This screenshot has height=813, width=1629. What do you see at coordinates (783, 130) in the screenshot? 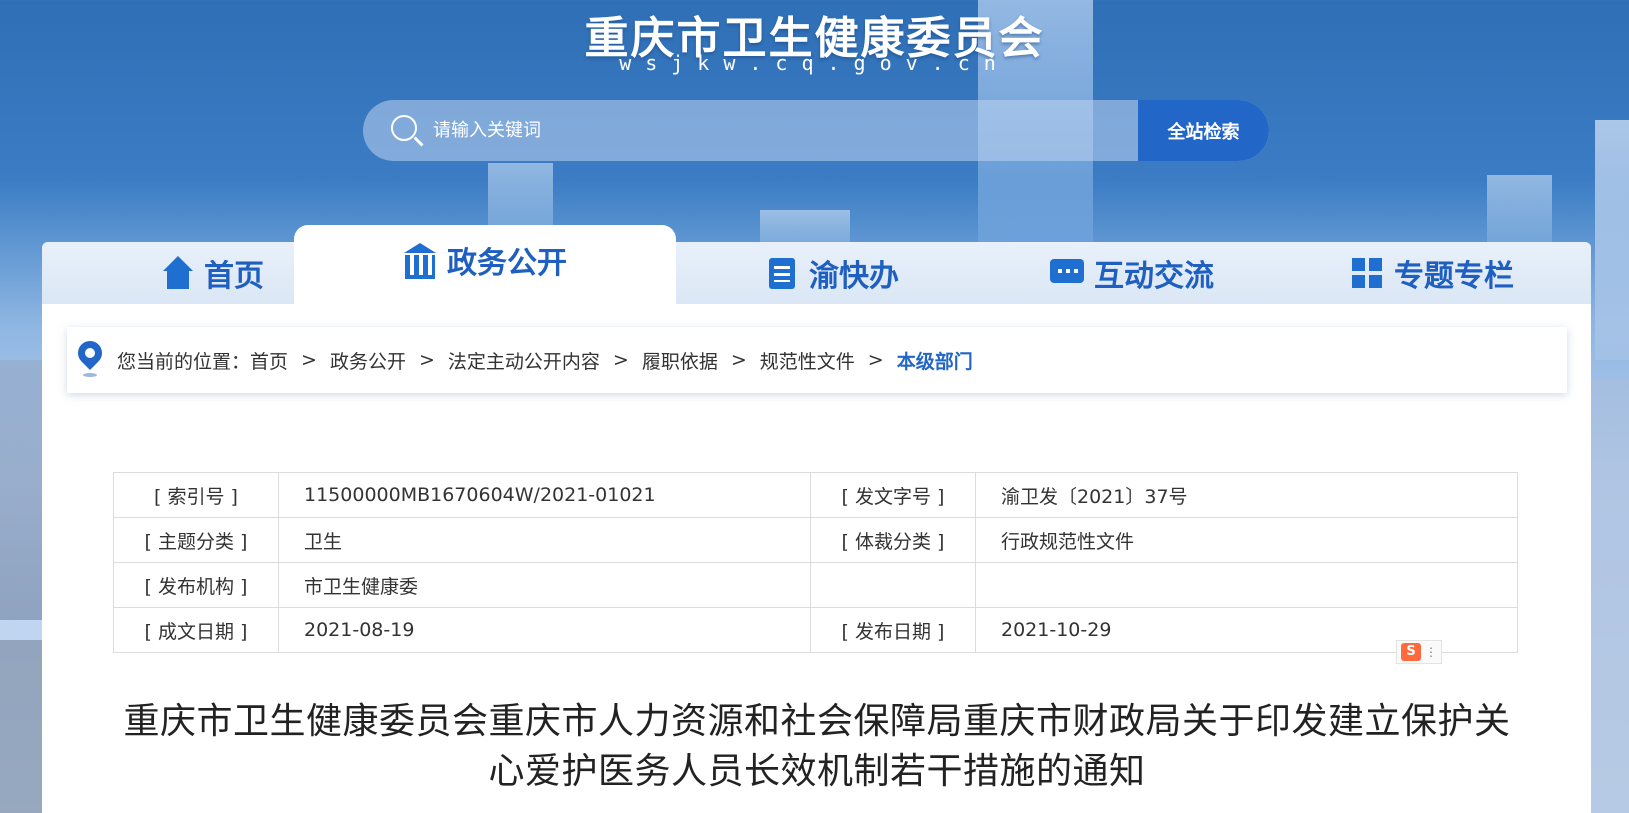
I see `search-input` at bounding box center [783, 130].